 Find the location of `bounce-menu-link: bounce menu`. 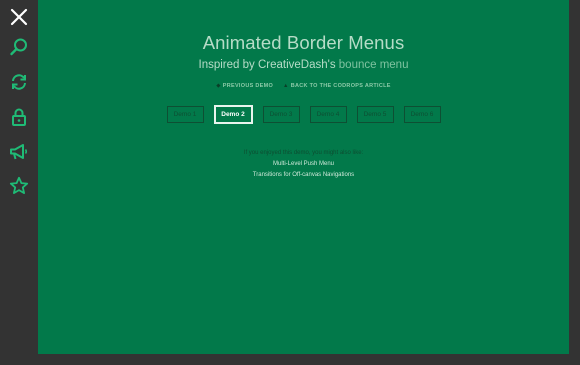

bounce-menu-link: bounce menu is located at coordinates (374, 65).